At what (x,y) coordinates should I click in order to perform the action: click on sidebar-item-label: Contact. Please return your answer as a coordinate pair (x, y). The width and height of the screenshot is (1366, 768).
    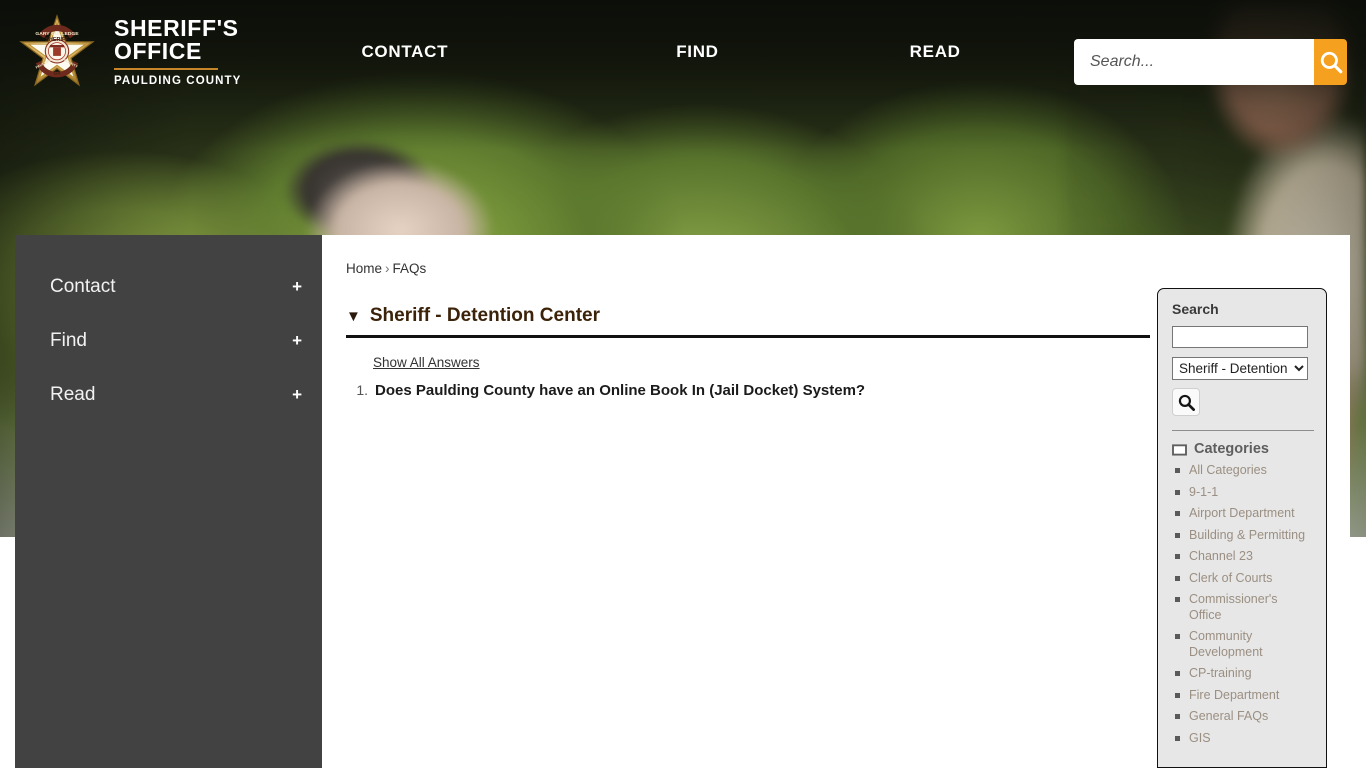
    Looking at the image, I should click on (83, 286).